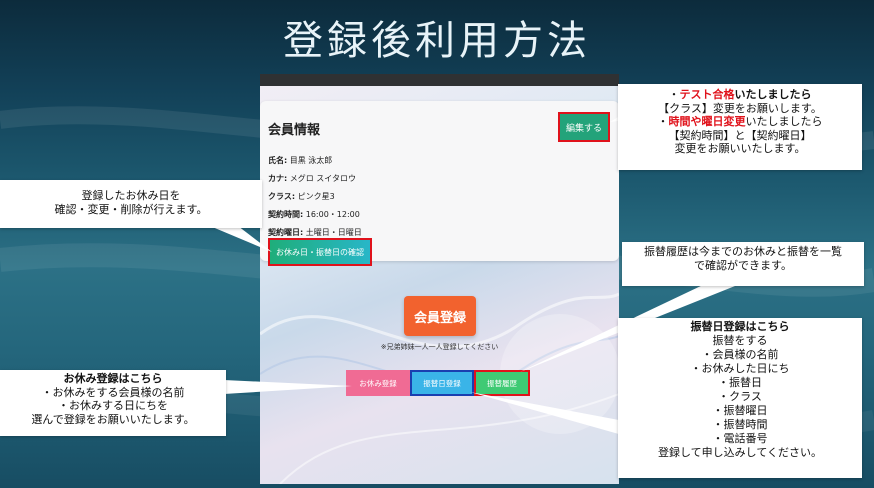 The image size is (874, 488). I want to click on callout-history: 振替履歴は今までのお休みと振替を一覧 で確認ができます。, so click(743, 264).